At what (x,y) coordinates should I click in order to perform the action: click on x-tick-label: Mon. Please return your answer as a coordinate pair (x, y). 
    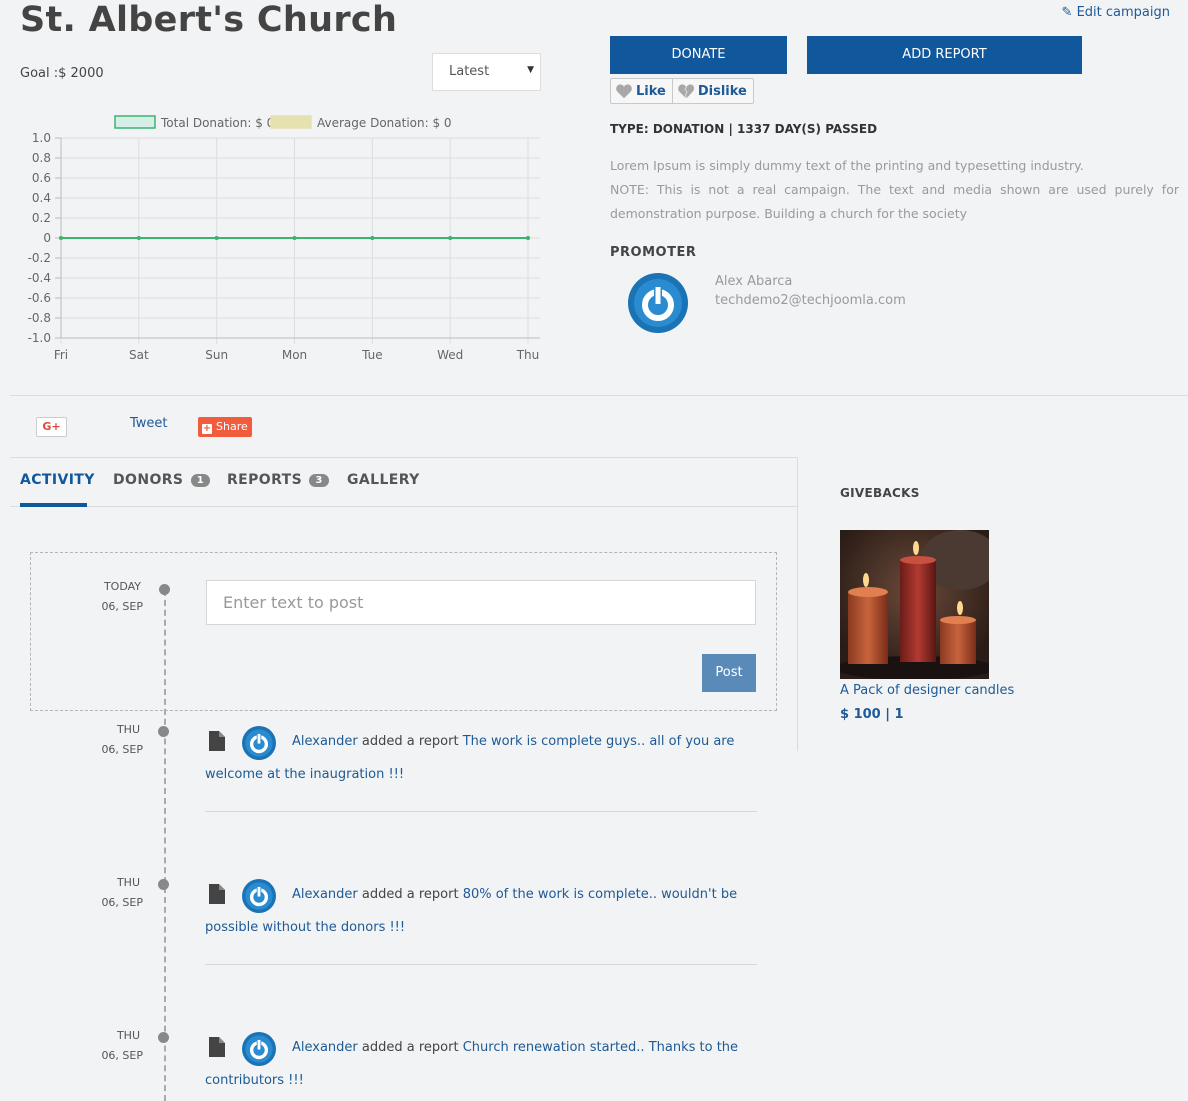
    Looking at the image, I should click on (294, 355).